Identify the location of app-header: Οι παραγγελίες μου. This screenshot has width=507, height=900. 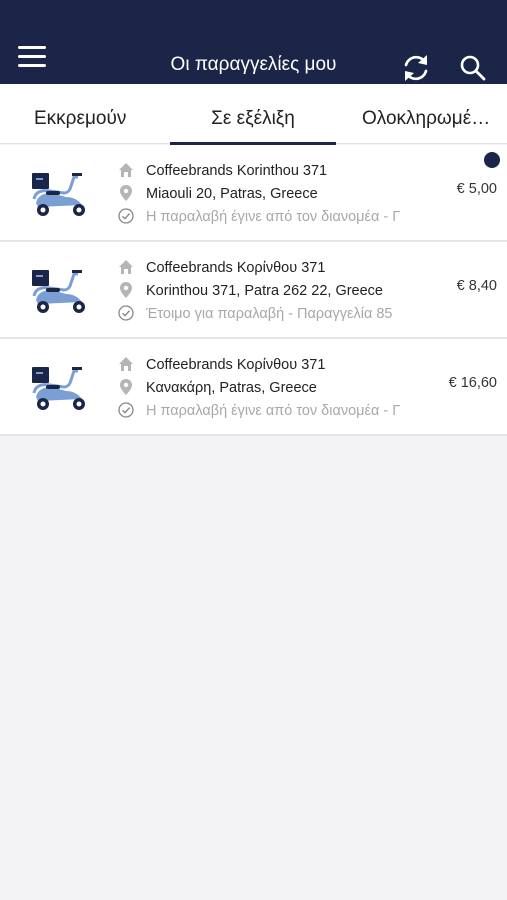
(253, 47).